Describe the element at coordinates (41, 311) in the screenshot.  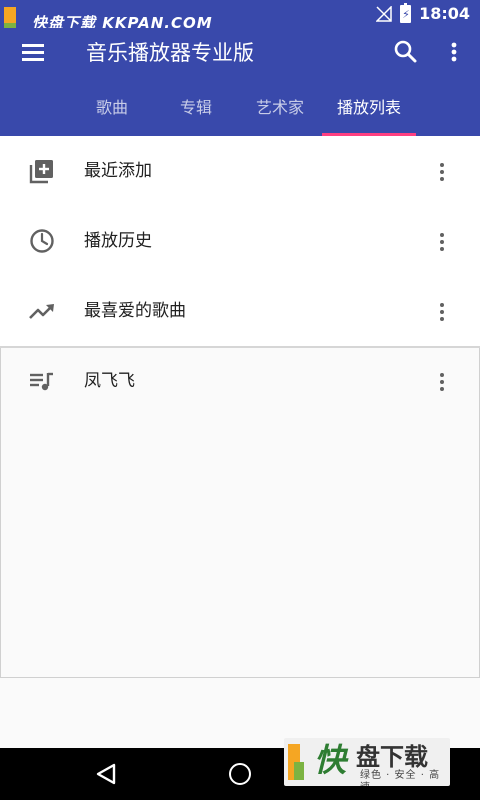
I see `trending-up-icon` at that location.